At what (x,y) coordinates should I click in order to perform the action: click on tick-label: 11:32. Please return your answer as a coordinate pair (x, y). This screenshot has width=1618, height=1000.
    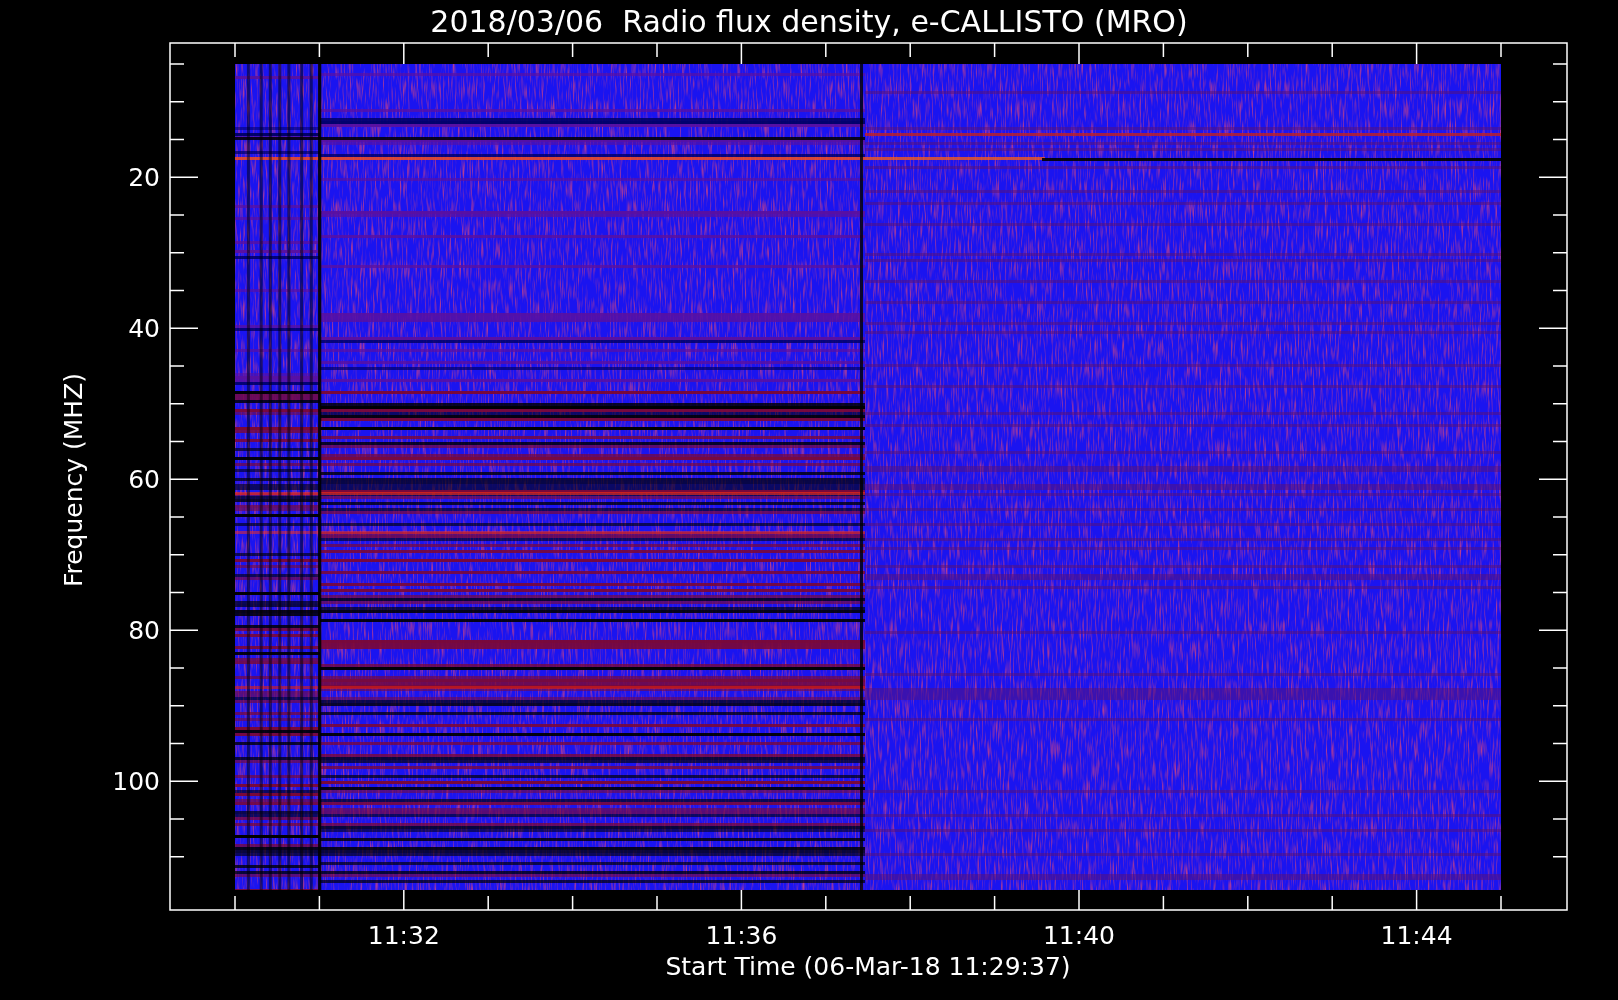
    Looking at the image, I should click on (403, 935).